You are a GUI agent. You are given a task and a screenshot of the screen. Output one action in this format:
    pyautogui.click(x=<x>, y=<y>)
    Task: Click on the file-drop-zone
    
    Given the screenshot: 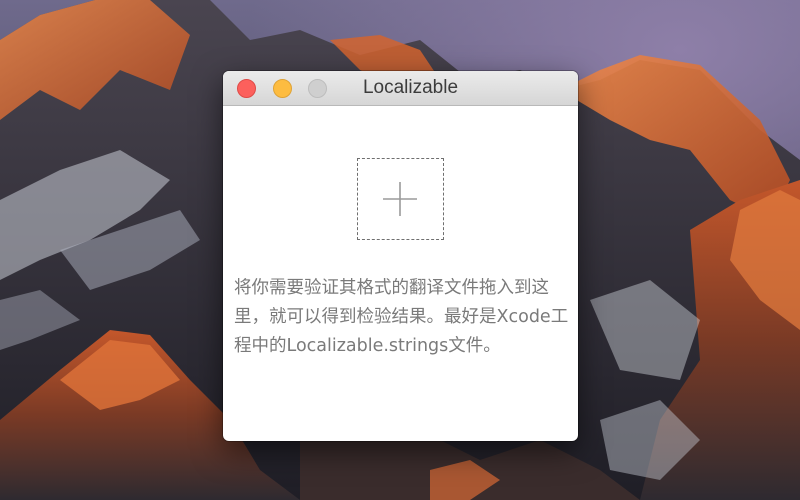 What is the action you would take?
    pyautogui.click(x=400, y=199)
    